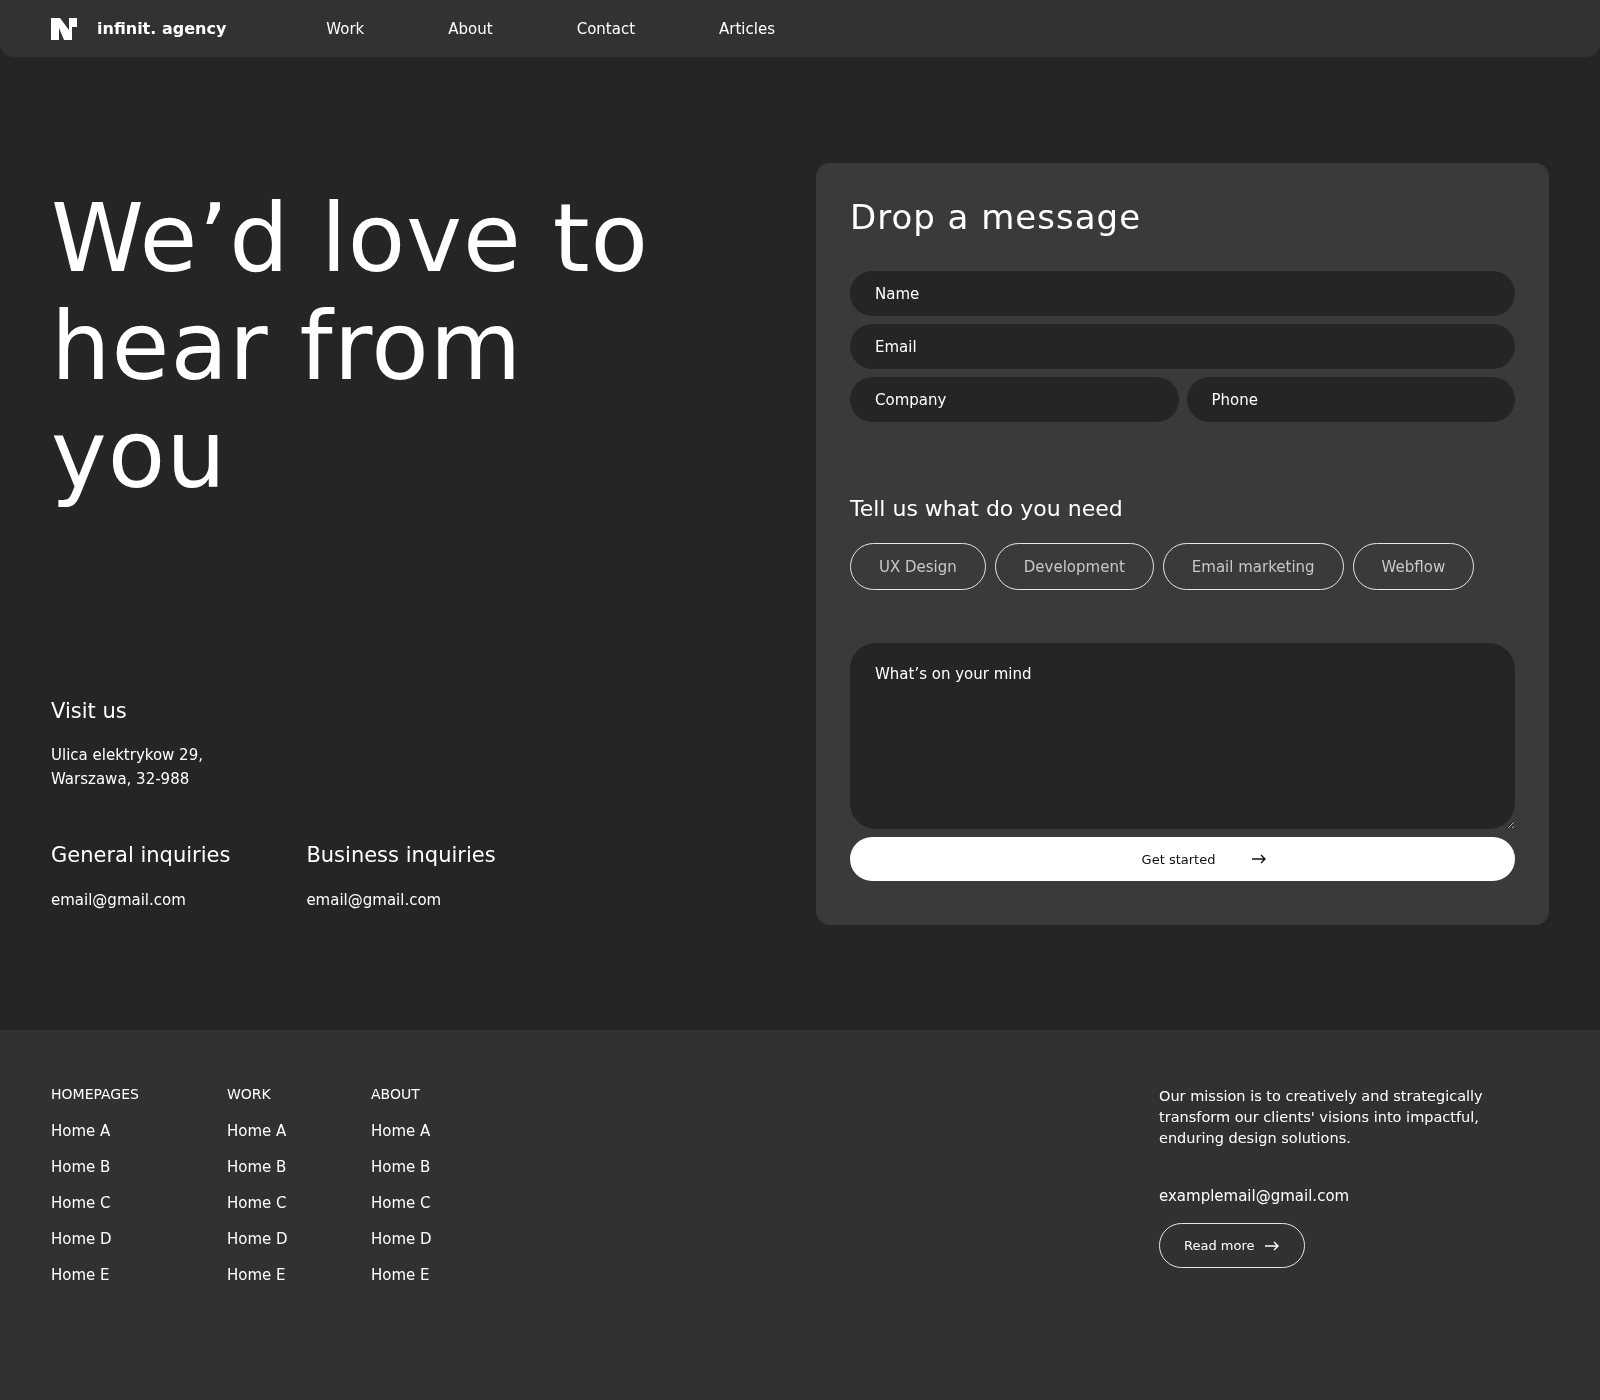 The height and width of the screenshot is (1400, 1600). Describe the element at coordinates (401, 855) in the screenshot. I see `inquiry-title: Business inquiries` at that location.